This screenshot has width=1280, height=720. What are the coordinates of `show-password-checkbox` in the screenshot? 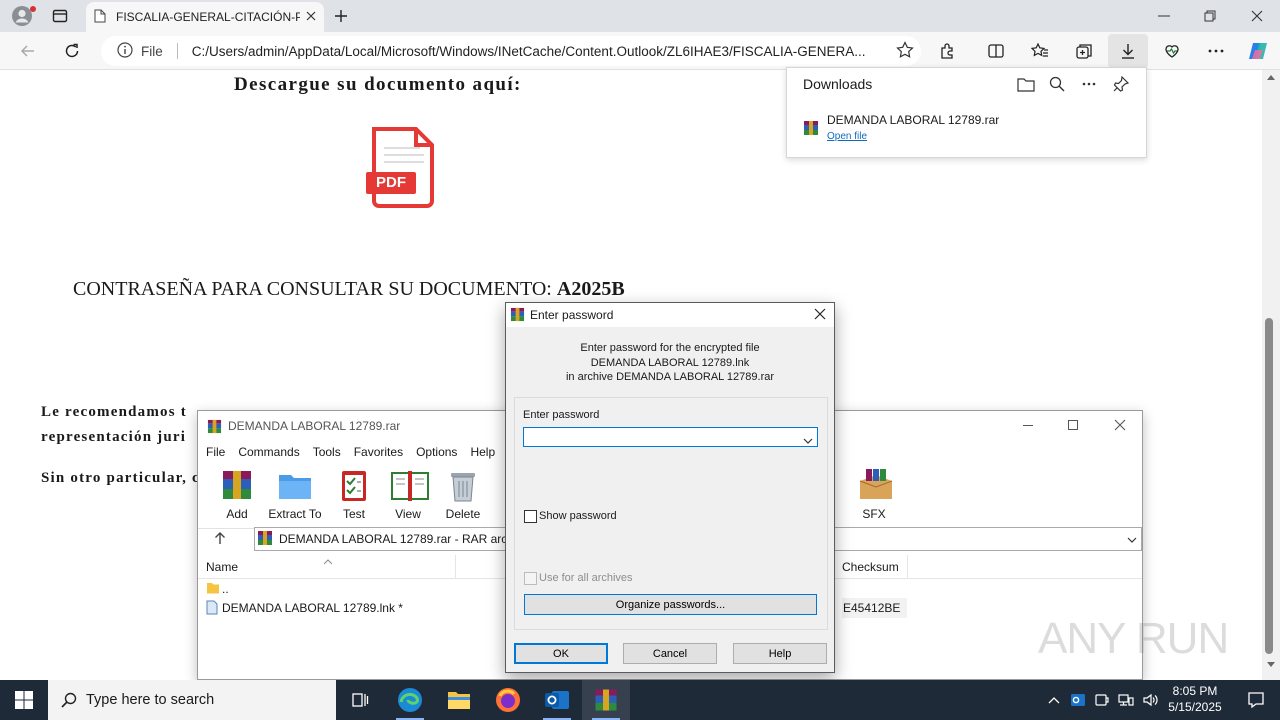 It's located at (530, 516).